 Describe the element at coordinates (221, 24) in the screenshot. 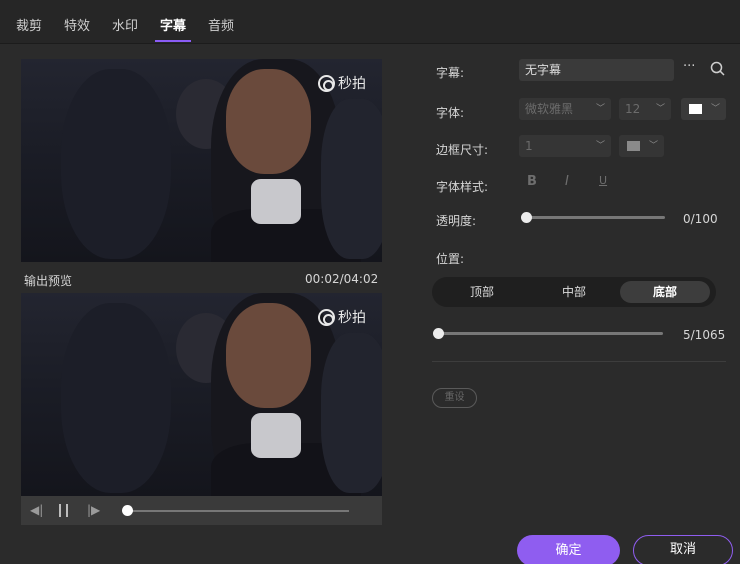

I see `tab-audio: 音频` at that location.